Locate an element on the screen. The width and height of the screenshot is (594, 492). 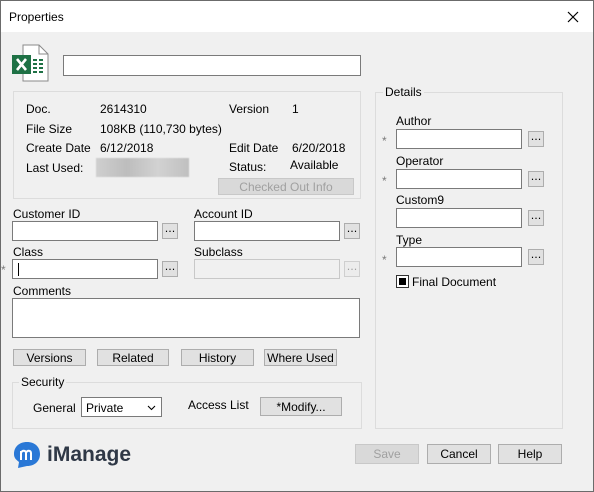
final-document-checkbox is located at coordinates (402, 281).